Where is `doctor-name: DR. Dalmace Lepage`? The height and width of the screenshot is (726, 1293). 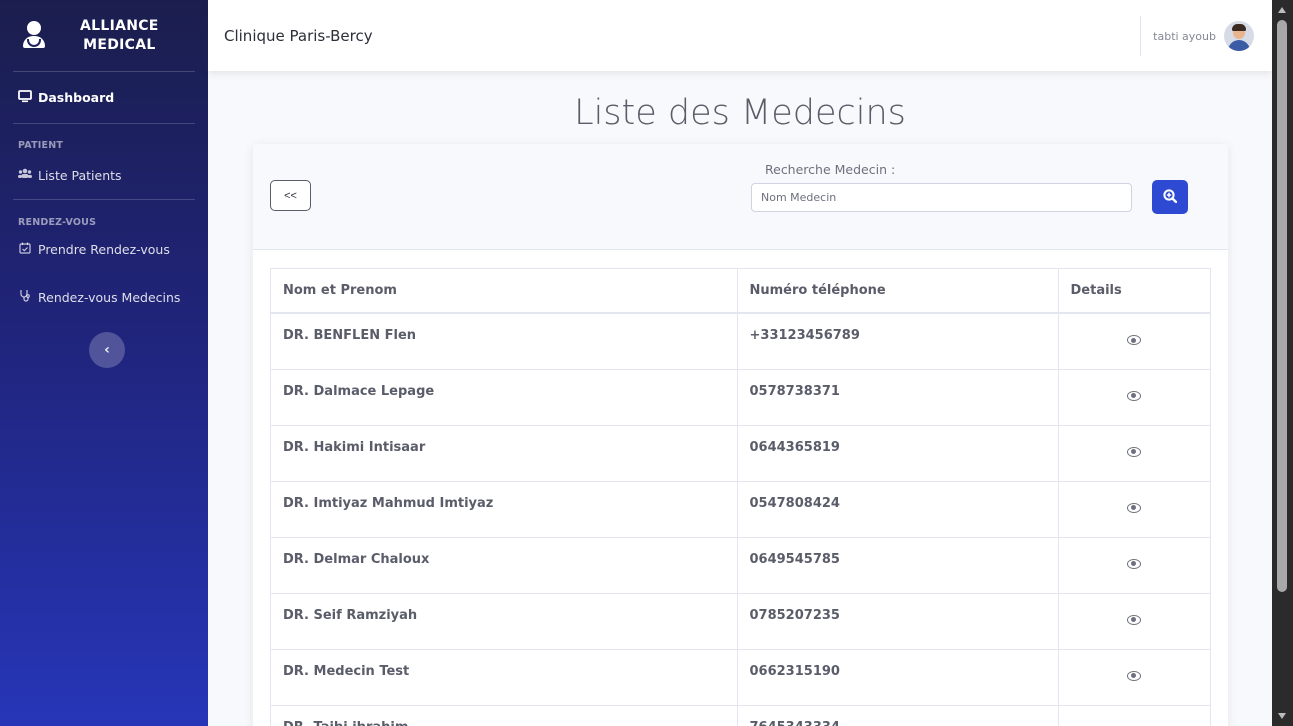 doctor-name: DR. Dalmace Lepage is located at coordinates (504, 396).